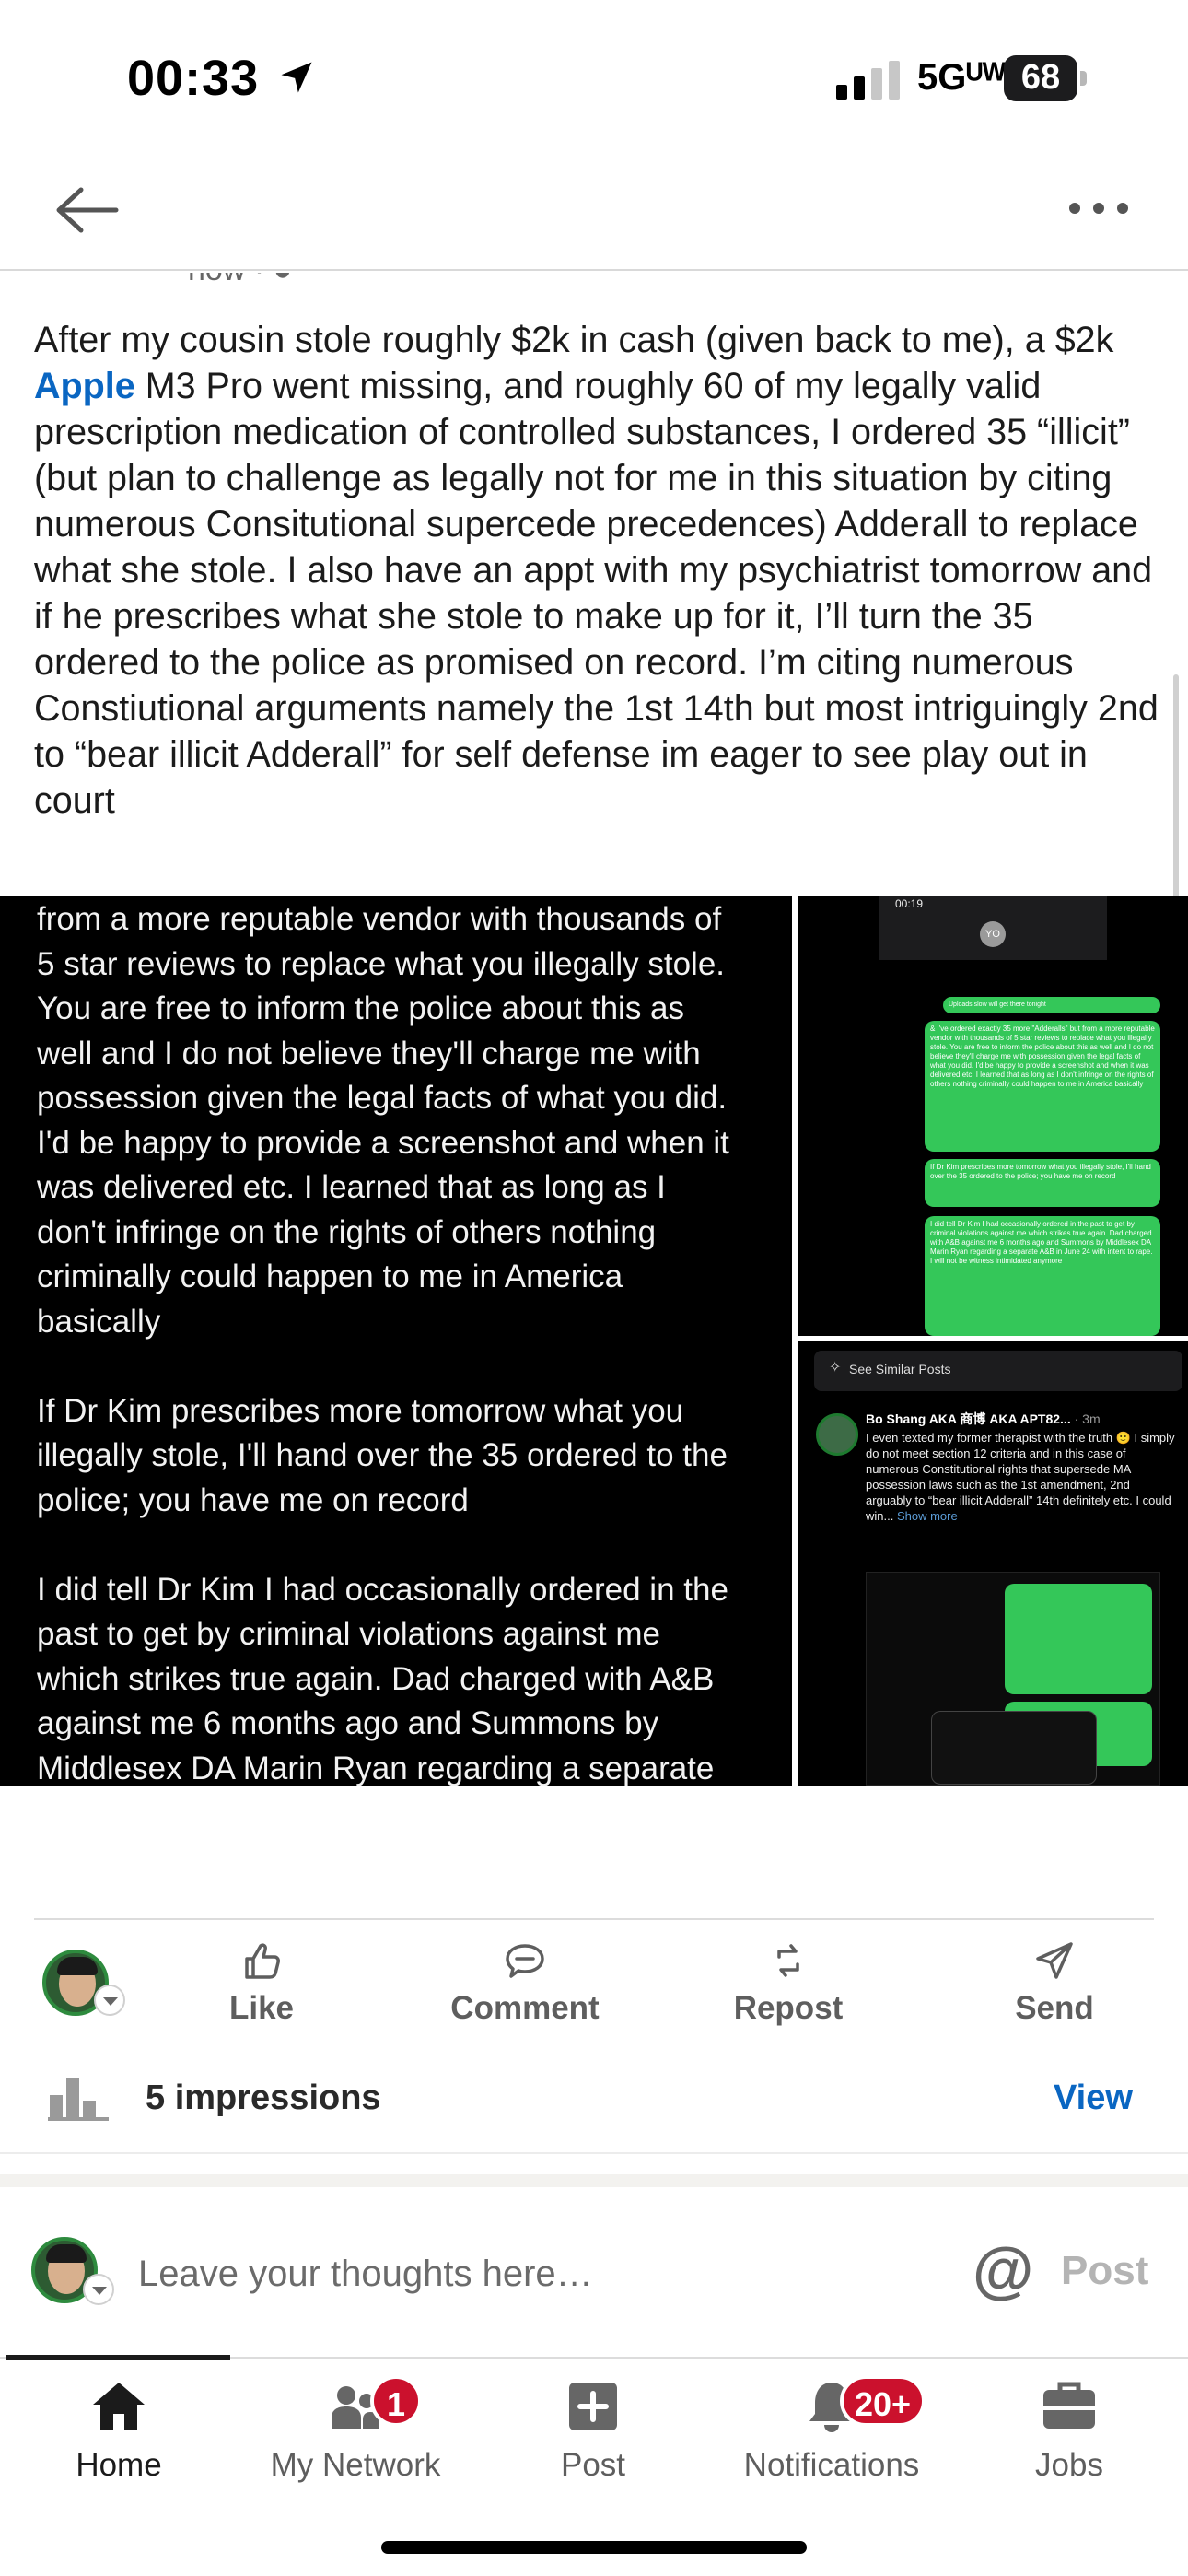 The height and width of the screenshot is (2576, 1188). What do you see at coordinates (788, 2008) in the screenshot?
I see `repost-label: Repost` at bounding box center [788, 2008].